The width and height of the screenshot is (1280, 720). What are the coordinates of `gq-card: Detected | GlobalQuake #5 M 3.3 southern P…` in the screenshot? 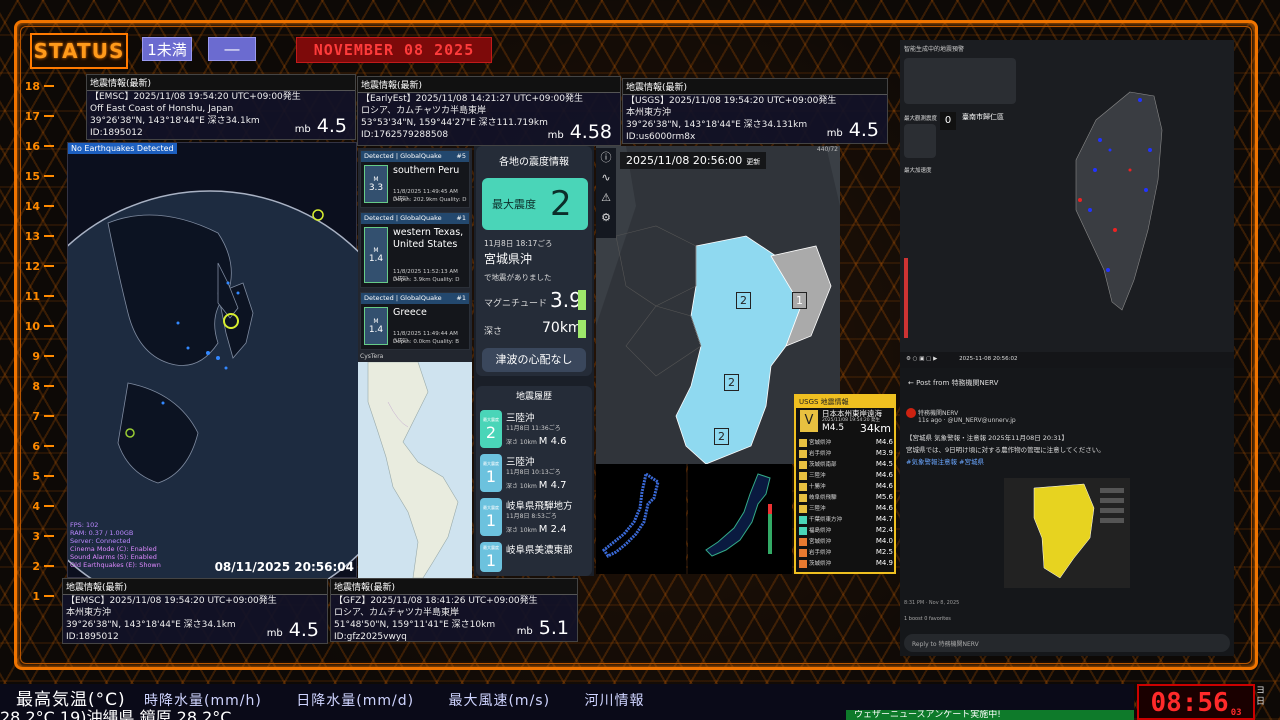 It's located at (415, 179).